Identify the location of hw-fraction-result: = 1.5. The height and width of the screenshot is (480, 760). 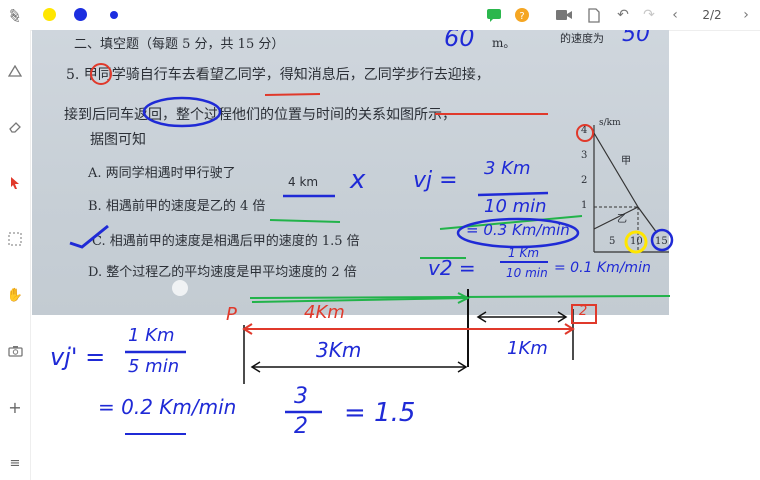
(380, 413).